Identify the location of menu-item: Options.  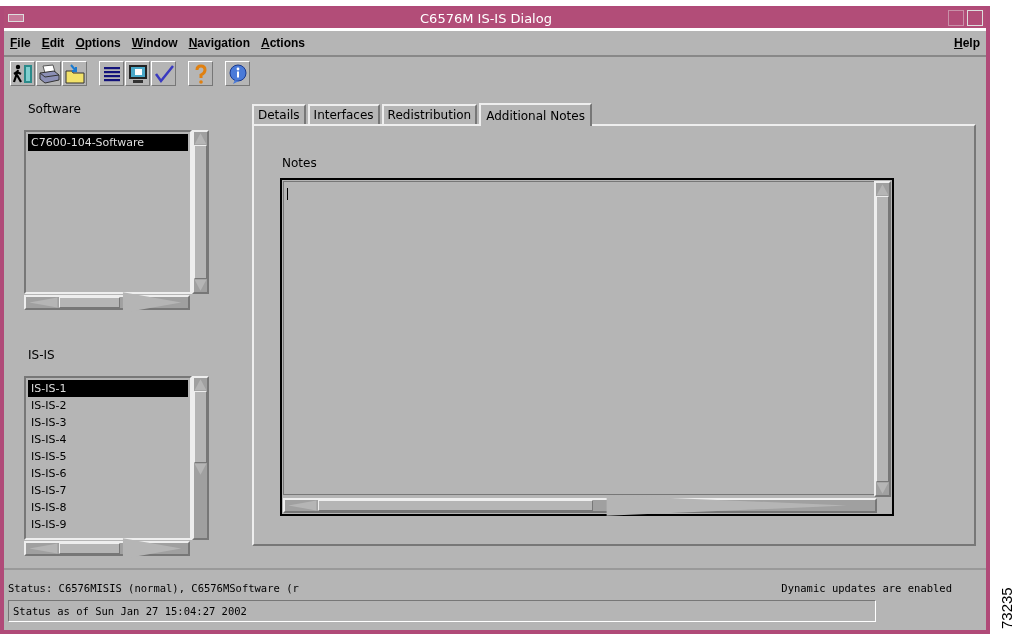
(98, 43).